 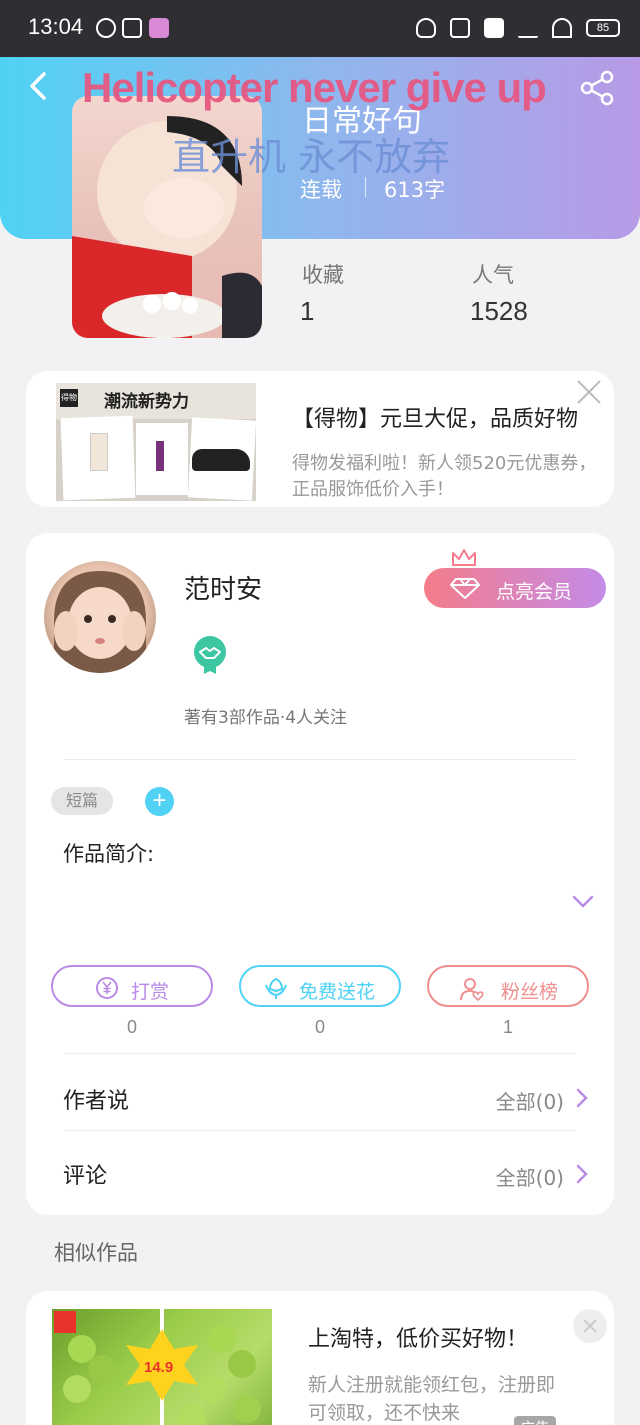 What do you see at coordinates (337, 992) in the screenshot?
I see `send-flower-label: 免费送花` at bounding box center [337, 992].